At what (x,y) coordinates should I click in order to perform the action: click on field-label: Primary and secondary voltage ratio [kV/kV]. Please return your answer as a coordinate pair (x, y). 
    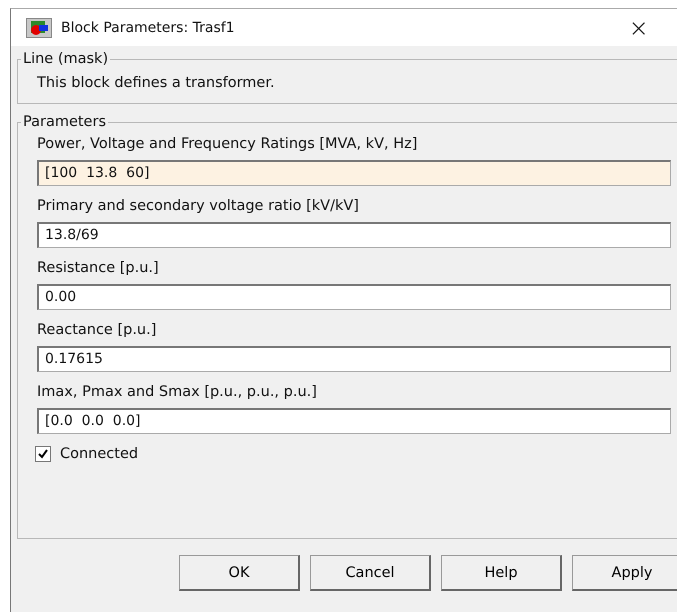
    Looking at the image, I should click on (198, 206).